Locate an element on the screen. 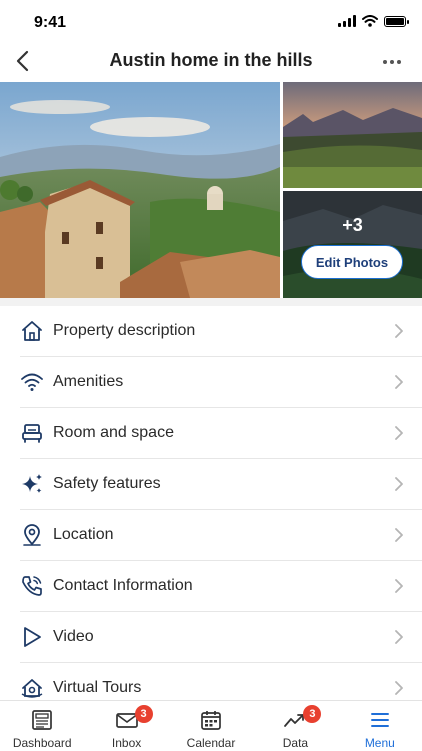 The height and width of the screenshot is (751, 422). page-title: Austin home in the hills is located at coordinates (211, 60).